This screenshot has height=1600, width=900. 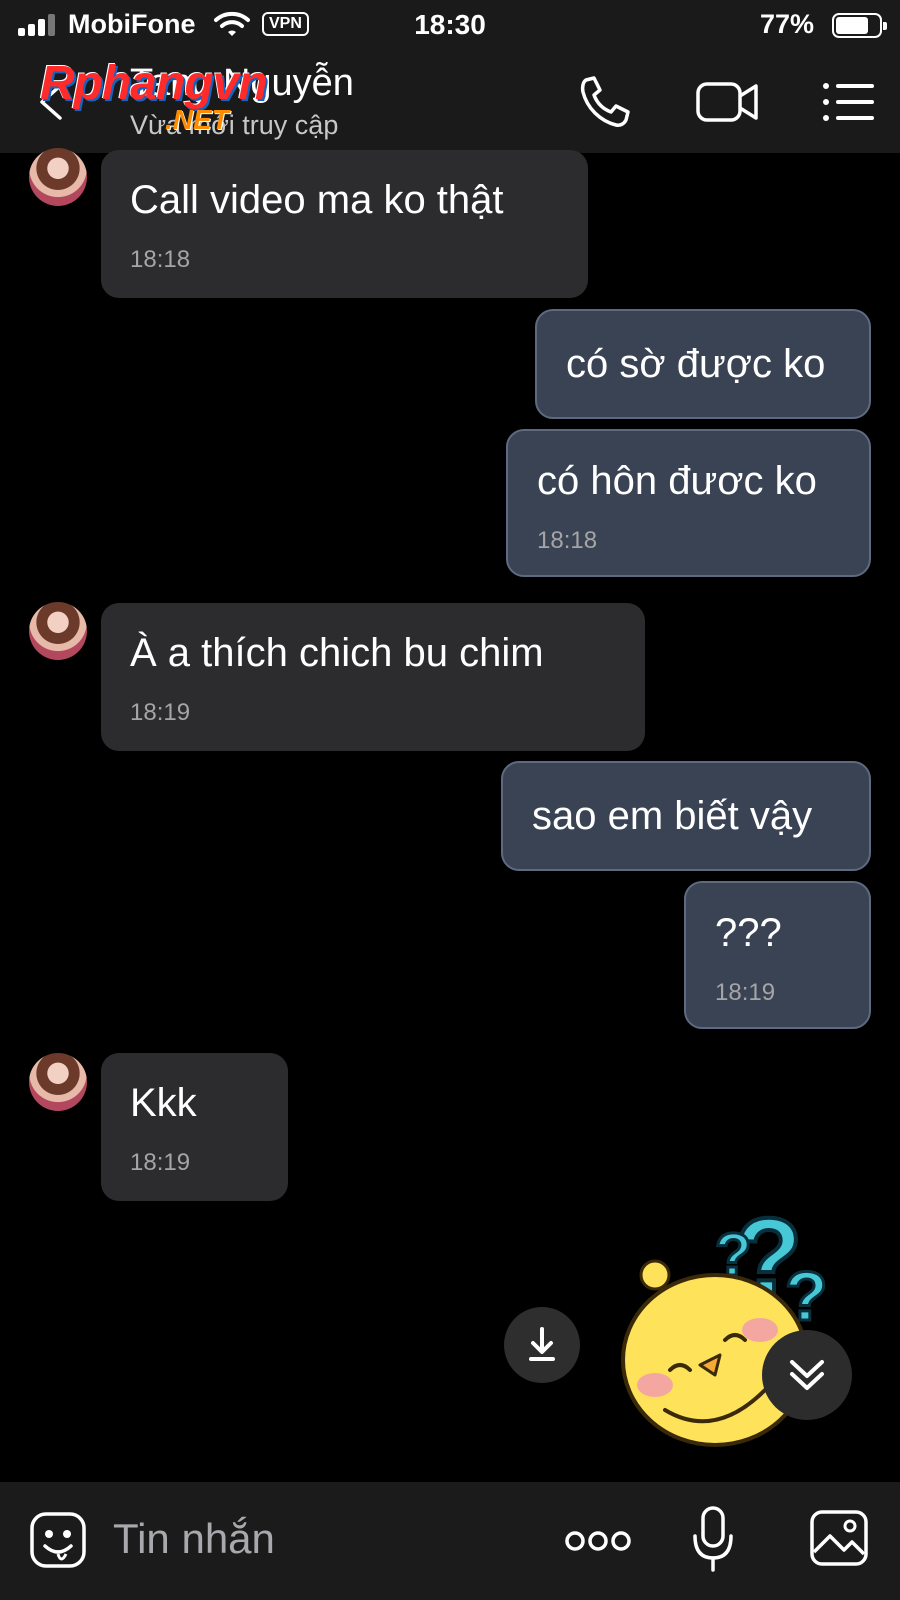 I want to click on message-bubble-incoming: Kkk 18:19, so click(x=194, y=1127).